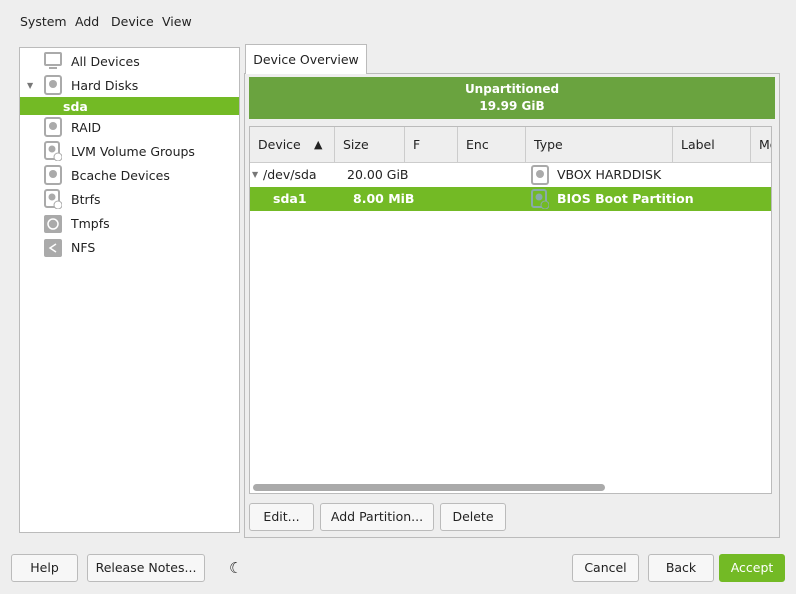  Describe the element at coordinates (53, 248) in the screenshot. I see `nfs-icon` at that location.